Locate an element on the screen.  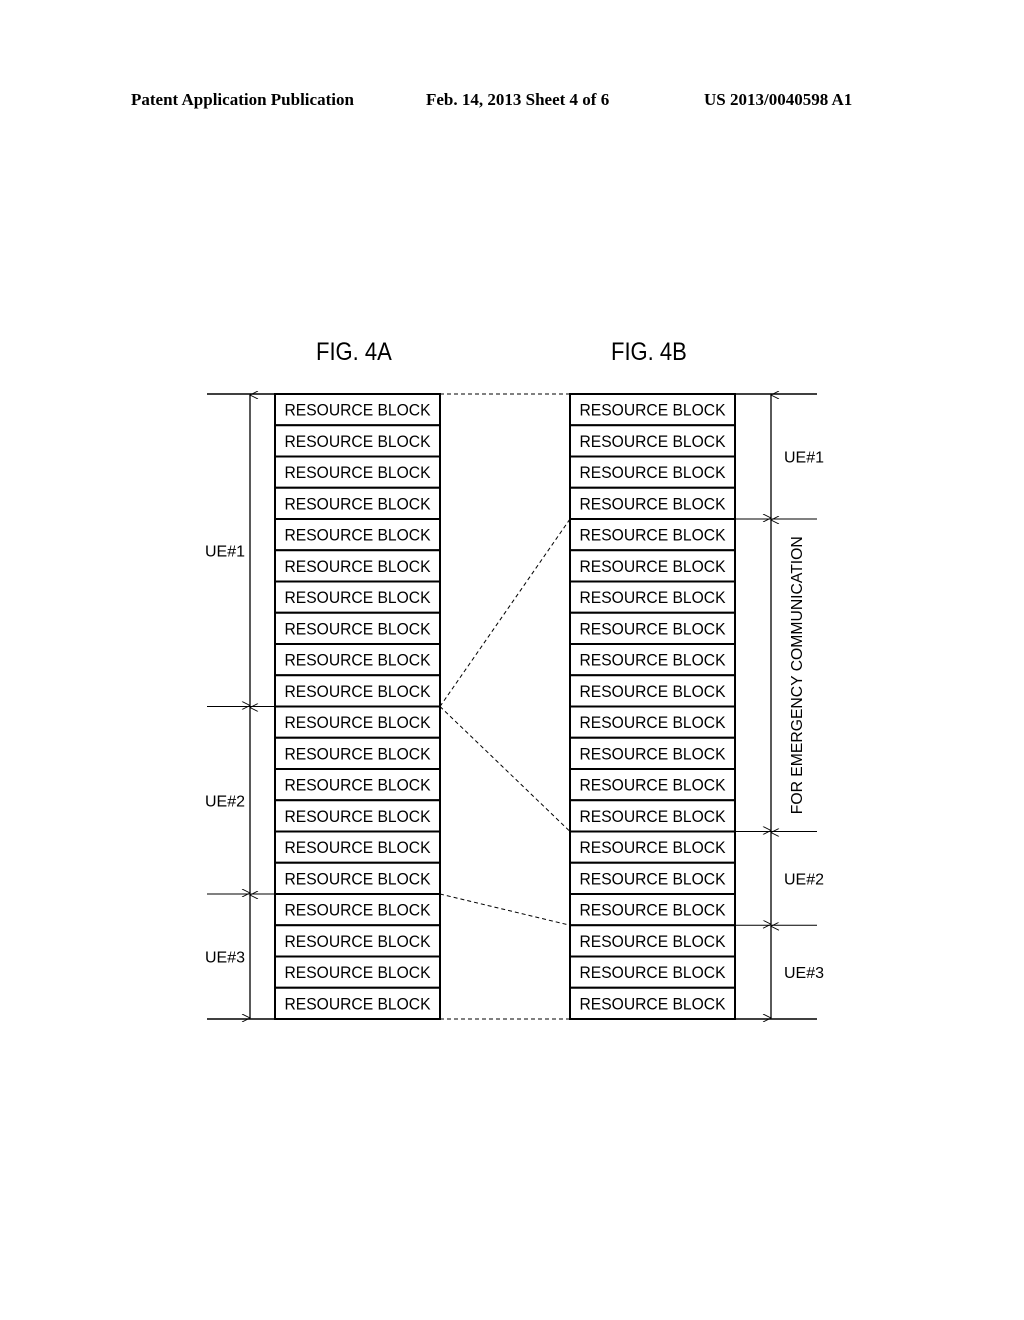
group-label-vertical: FOR EMERGENCY COMMUNICATION is located at coordinates (797, 675).